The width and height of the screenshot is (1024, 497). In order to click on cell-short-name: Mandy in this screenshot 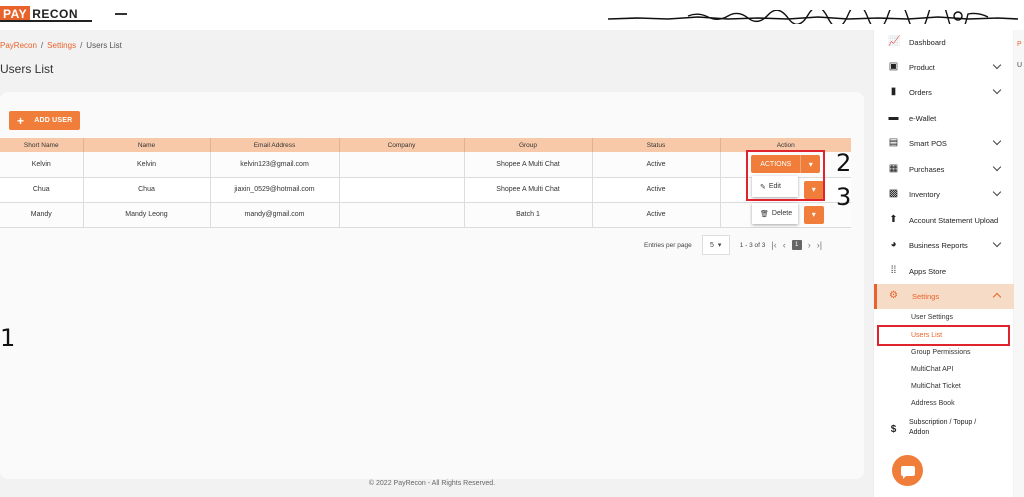, I will do `click(42, 215)`.